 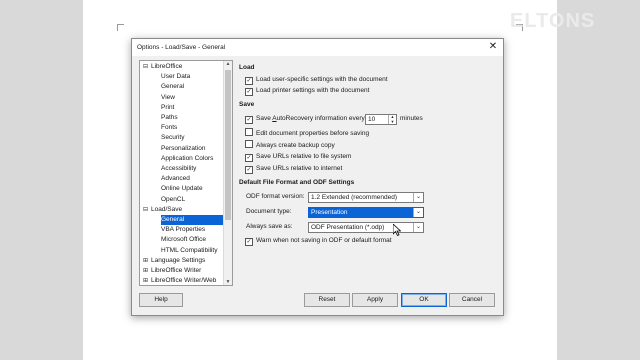 What do you see at coordinates (553, 21) in the screenshot?
I see `watermark: ELTONS` at bounding box center [553, 21].